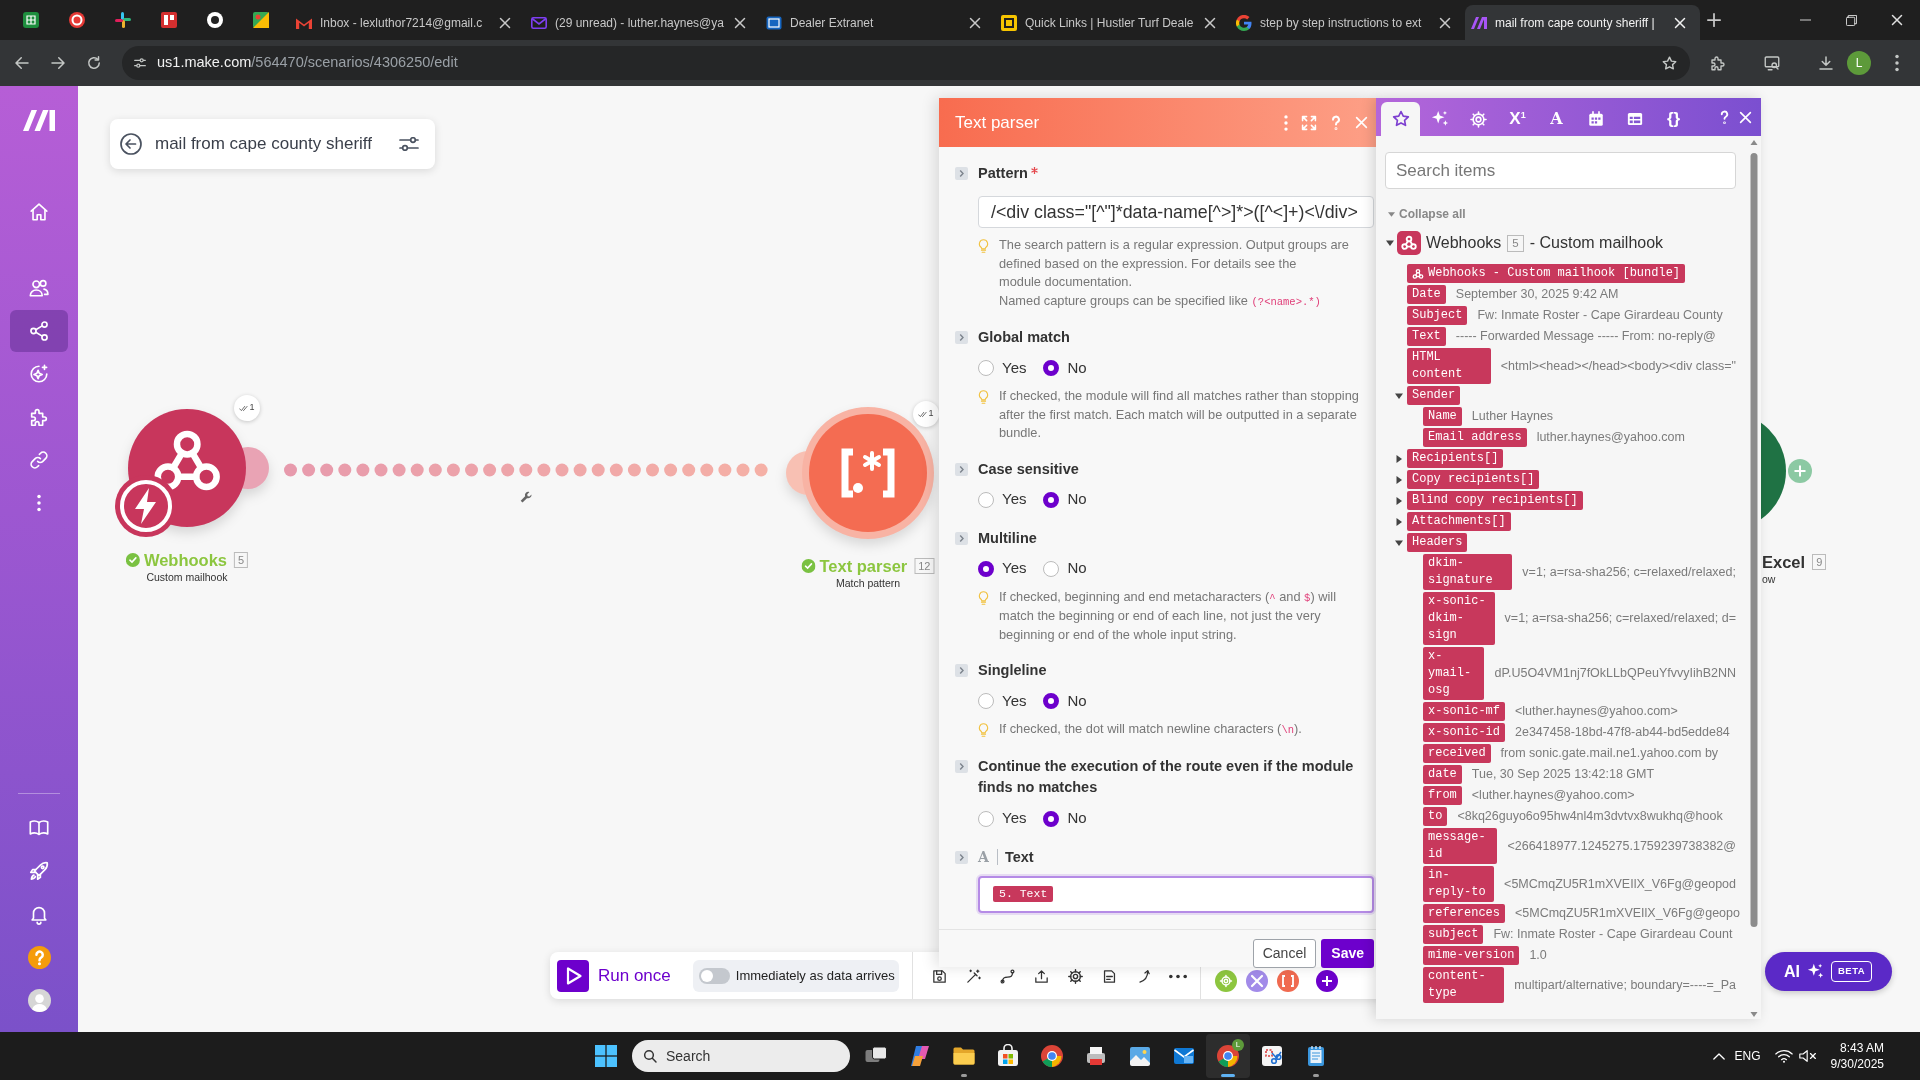 The image size is (1920, 1080). What do you see at coordinates (1582, 22) in the screenshot?
I see `browser-tab: mail from cape county sheriff |` at bounding box center [1582, 22].